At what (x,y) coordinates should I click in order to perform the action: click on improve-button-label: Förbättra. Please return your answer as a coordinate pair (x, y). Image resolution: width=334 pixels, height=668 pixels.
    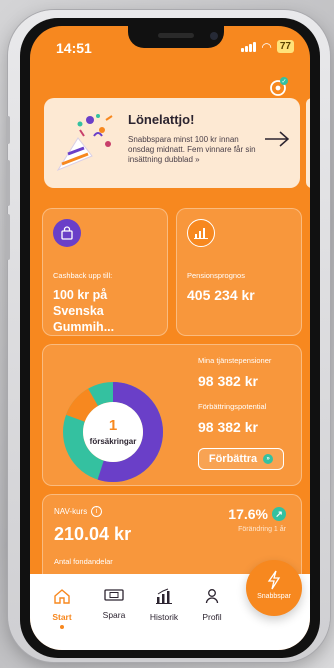
    Looking at the image, I should click on (233, 459).